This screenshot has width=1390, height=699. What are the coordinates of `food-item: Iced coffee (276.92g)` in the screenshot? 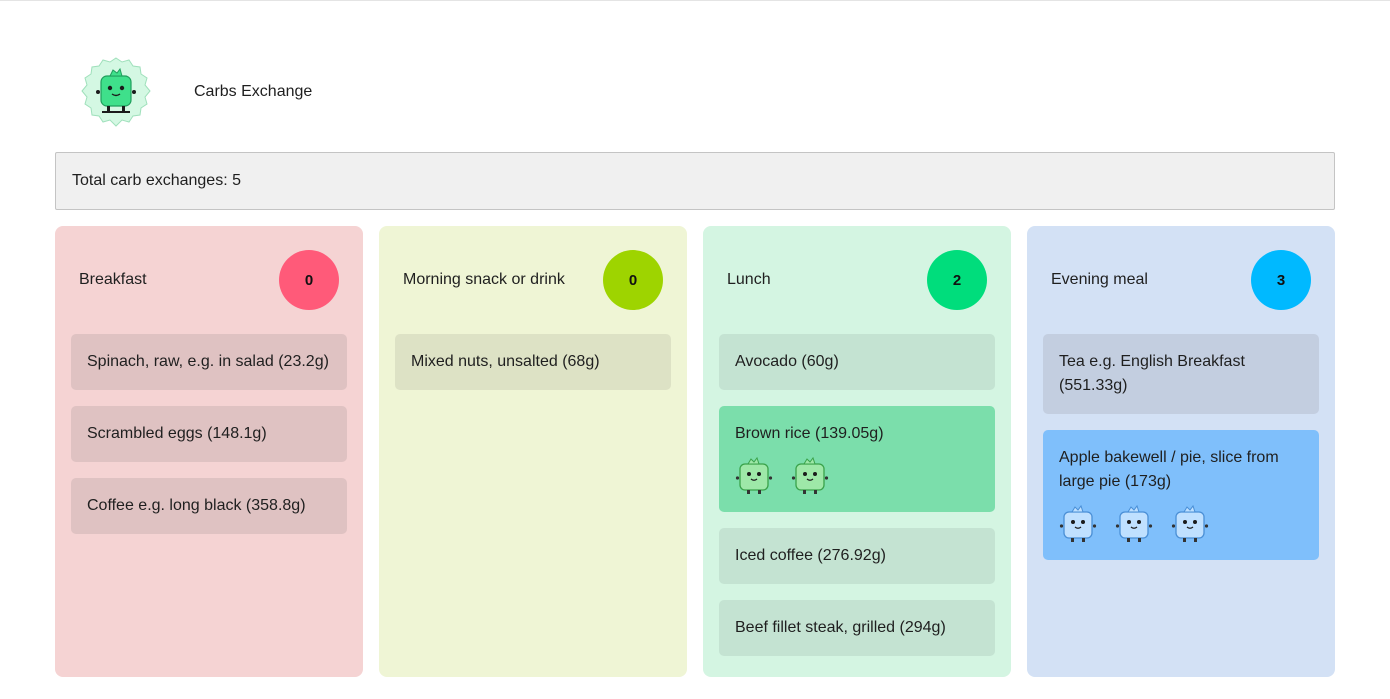 It's located at (857, 556).